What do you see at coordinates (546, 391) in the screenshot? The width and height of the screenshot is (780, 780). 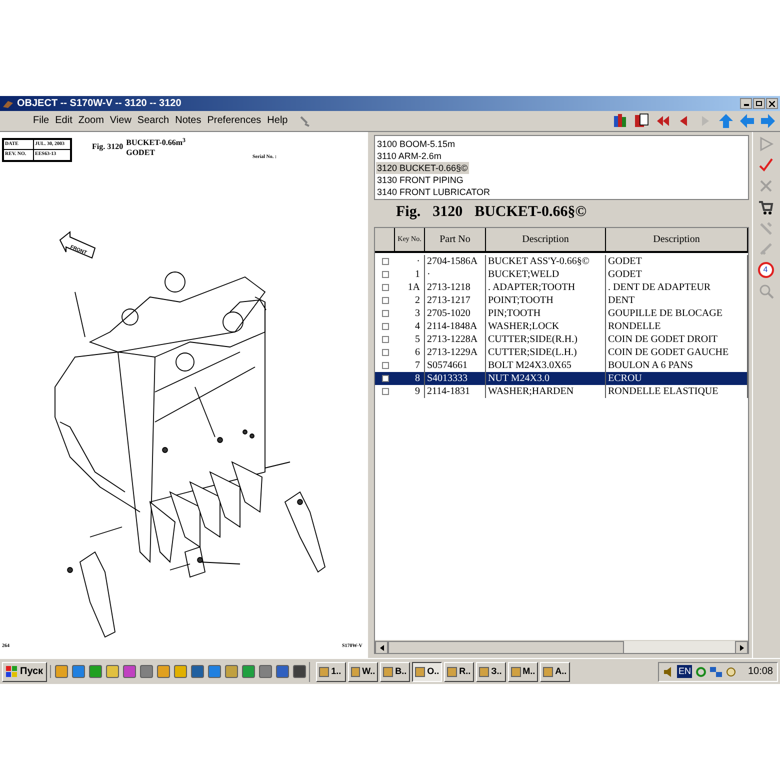 I see `table-cell: WASHER;HARDEN` at bounding box center [546, 391].